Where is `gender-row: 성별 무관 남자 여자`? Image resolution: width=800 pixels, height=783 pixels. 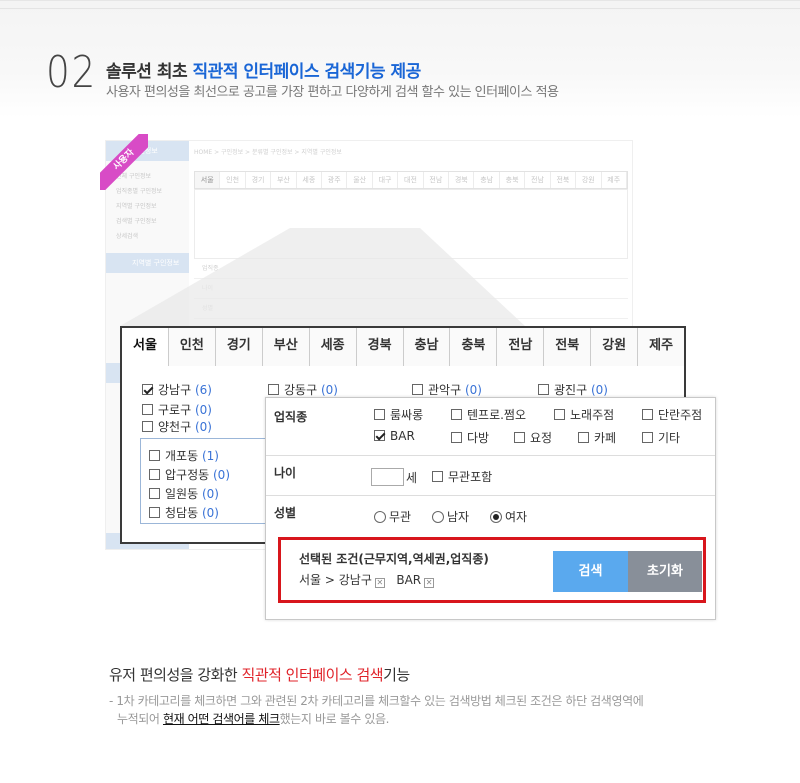 gender-row: 성별 무관 남자 여자 is located at coordinates (490, 516).